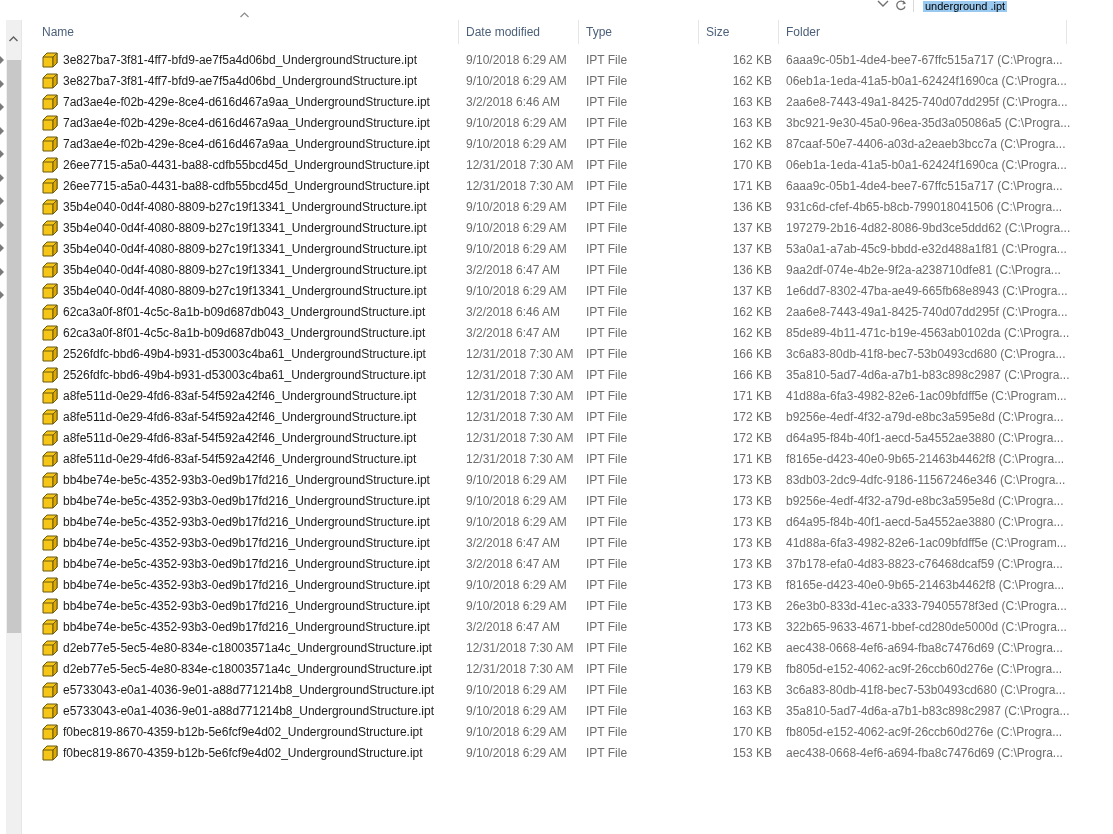  What do you see at coordinates (883, 4) in the screenshot?
I see `chevron-down-icon` at bounding box center [883, 4].